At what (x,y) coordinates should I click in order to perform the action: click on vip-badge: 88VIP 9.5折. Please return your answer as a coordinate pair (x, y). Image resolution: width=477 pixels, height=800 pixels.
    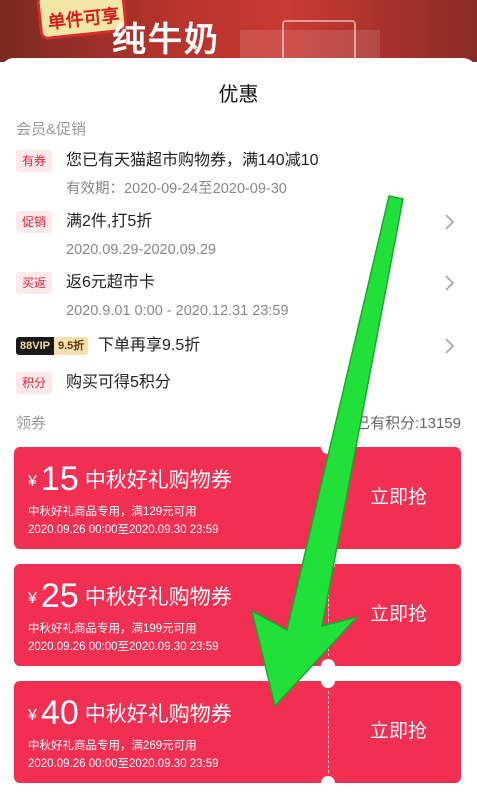
    Looking at the image, I should click on (52, 346).